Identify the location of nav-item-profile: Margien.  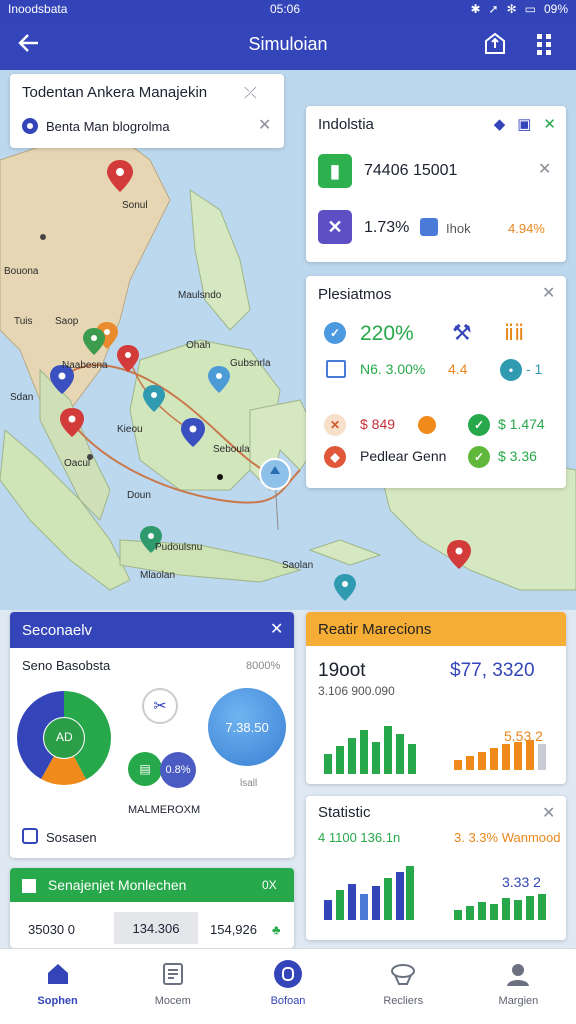
(518, 986).